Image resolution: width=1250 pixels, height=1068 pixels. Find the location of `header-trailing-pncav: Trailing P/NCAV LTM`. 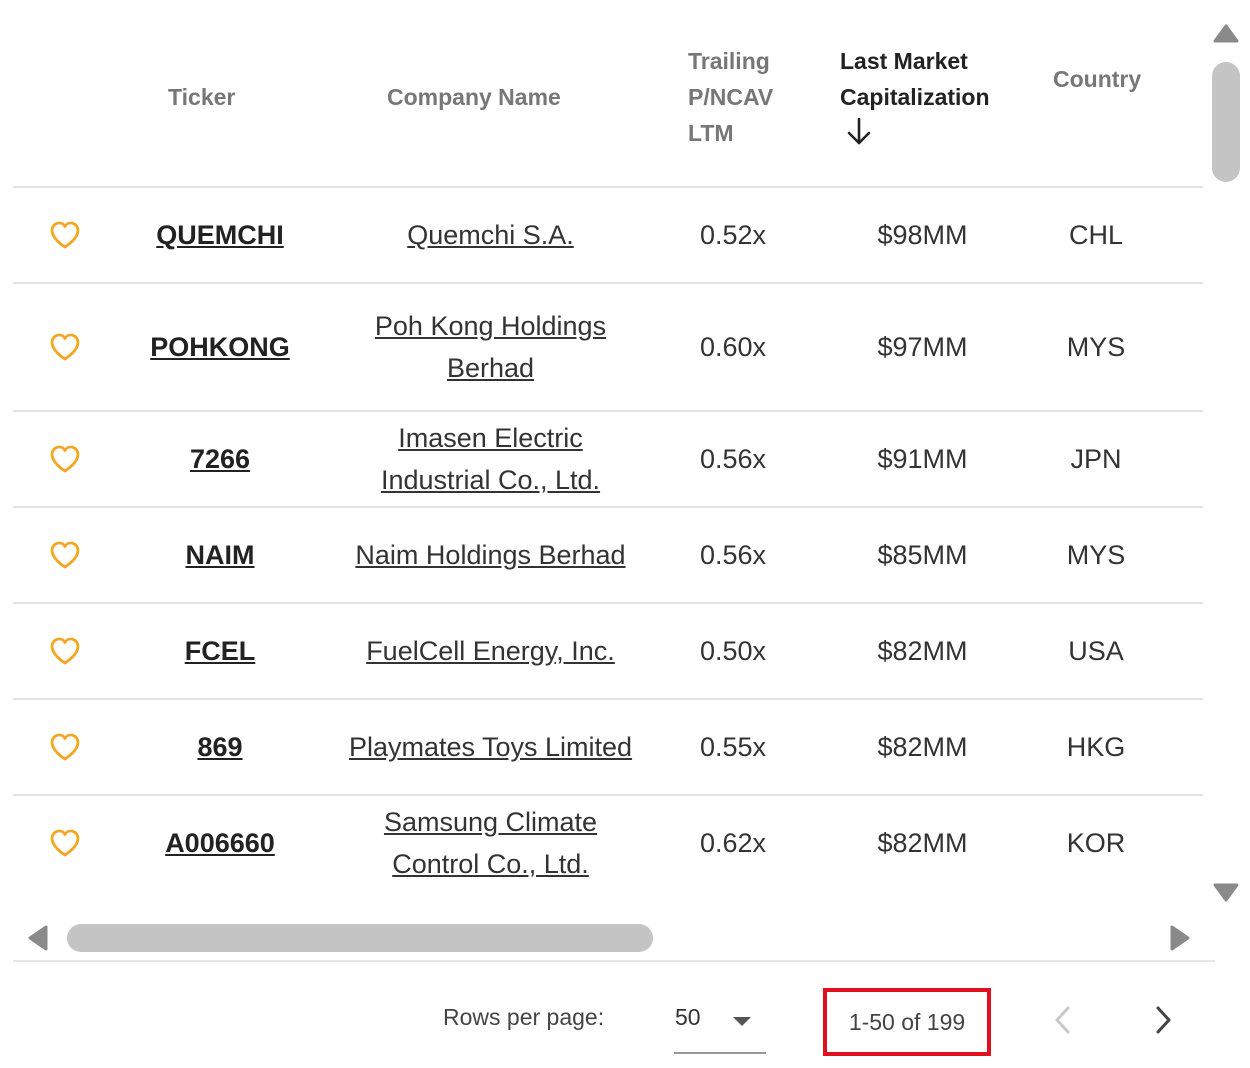

header-trailing-pncav: Trailing P/NCAV LTM is located at coordinates (748, 97).